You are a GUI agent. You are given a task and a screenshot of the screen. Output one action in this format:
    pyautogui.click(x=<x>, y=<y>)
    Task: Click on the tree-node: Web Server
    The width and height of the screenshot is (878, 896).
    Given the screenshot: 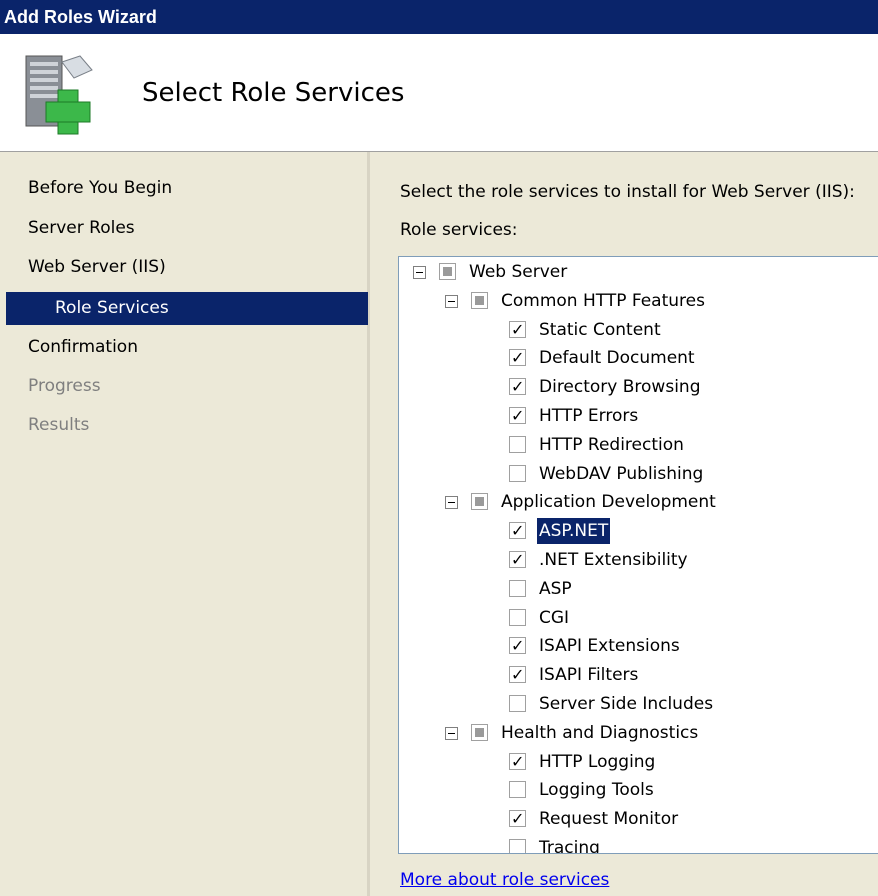 What is the action you would take?
    pyautogui.click(x=638, y=272)
    